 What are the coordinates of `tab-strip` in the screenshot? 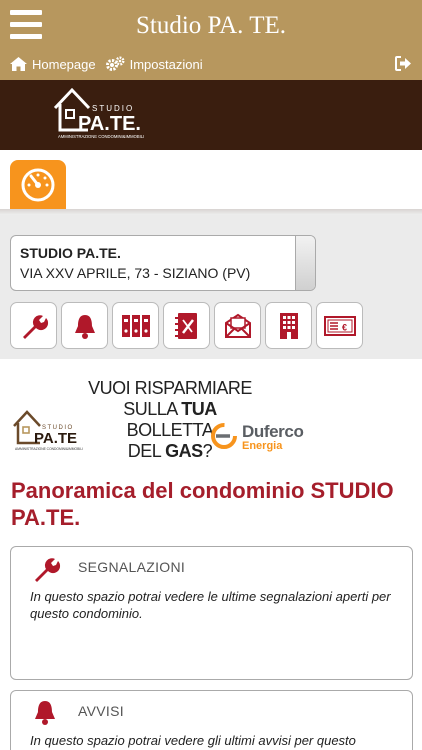 It's located at (211, 181).